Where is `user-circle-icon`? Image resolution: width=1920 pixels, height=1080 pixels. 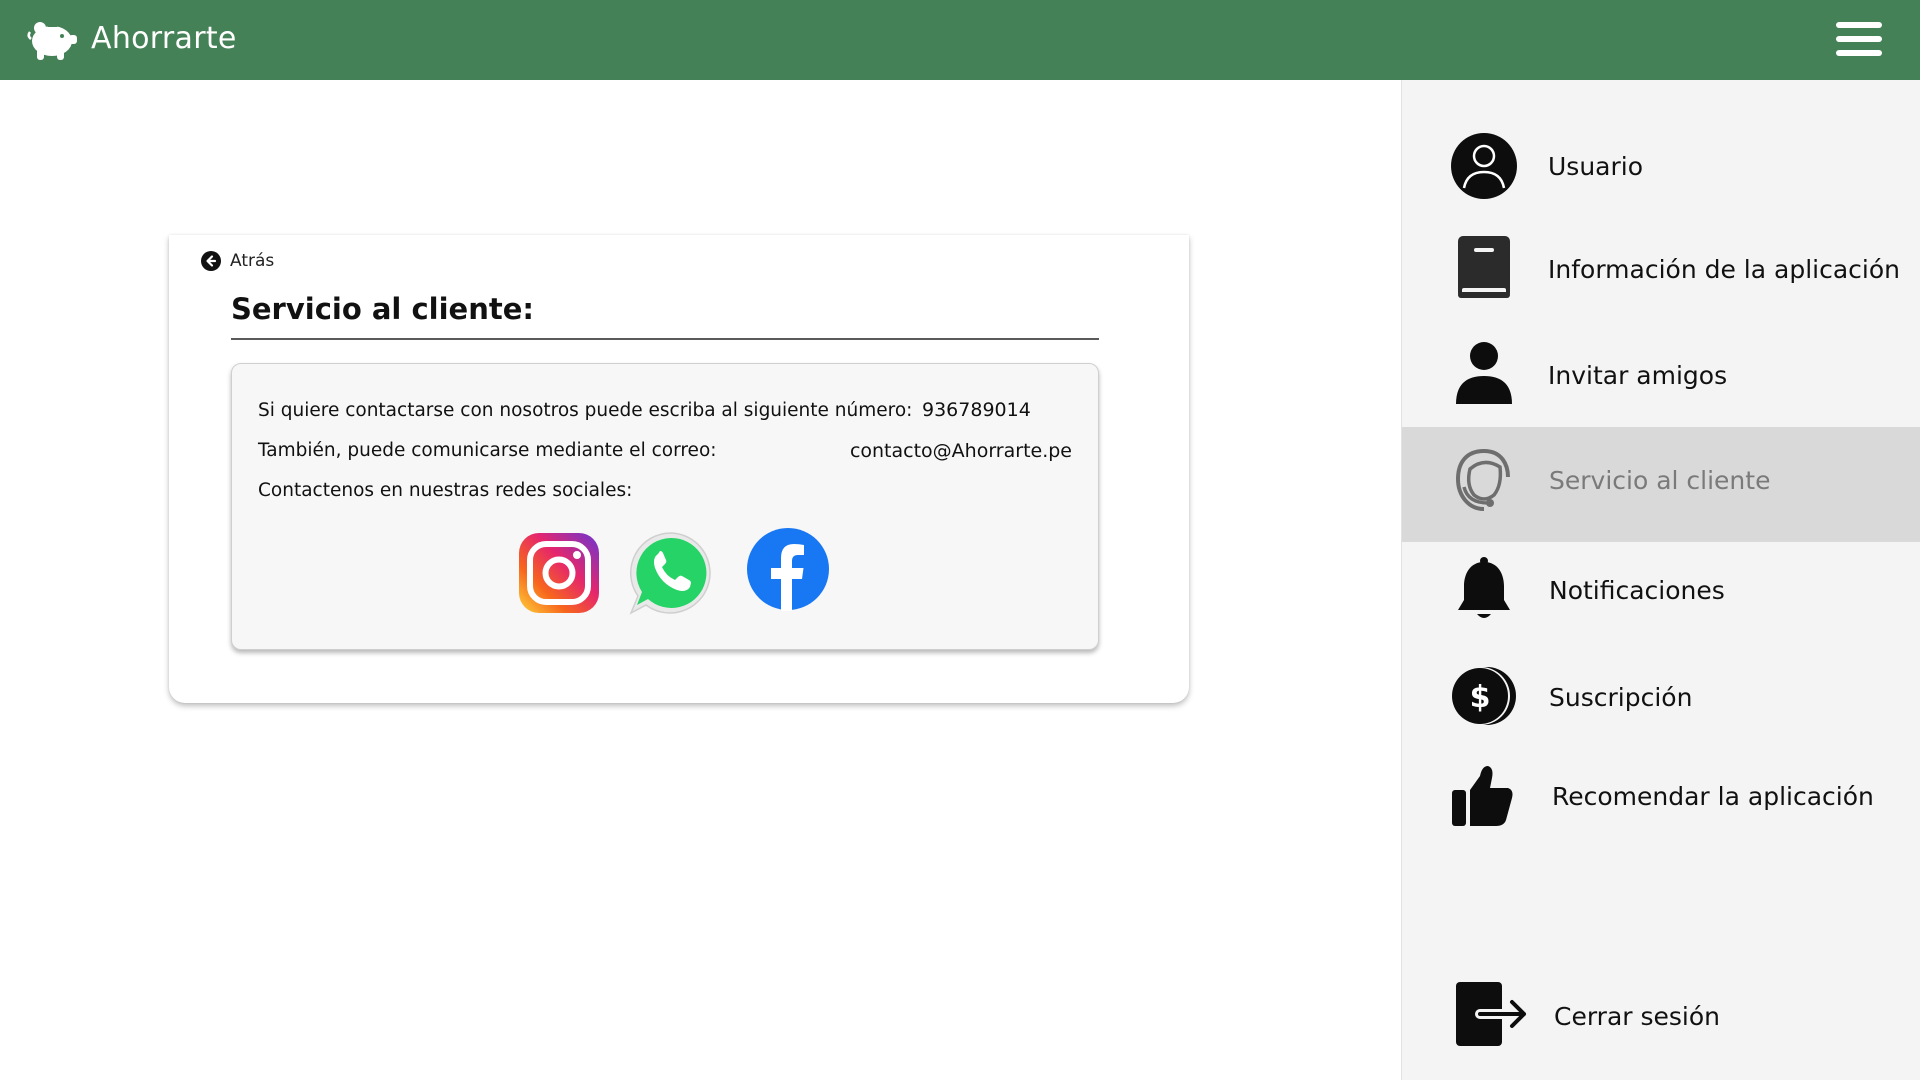 user-circle-icon is located at coordinates (1484, 166).